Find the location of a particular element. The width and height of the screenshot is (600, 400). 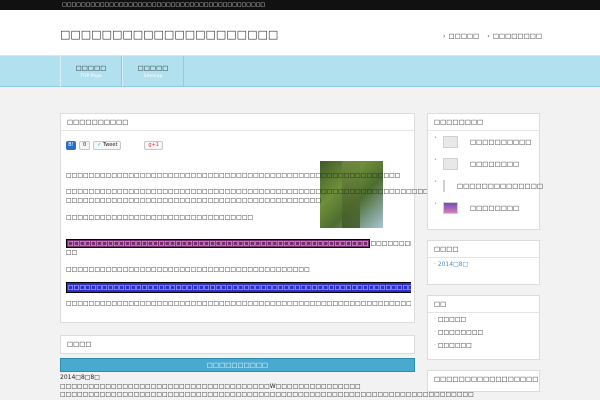

gplus-button: g+1 is located at coordinates (153, 145).